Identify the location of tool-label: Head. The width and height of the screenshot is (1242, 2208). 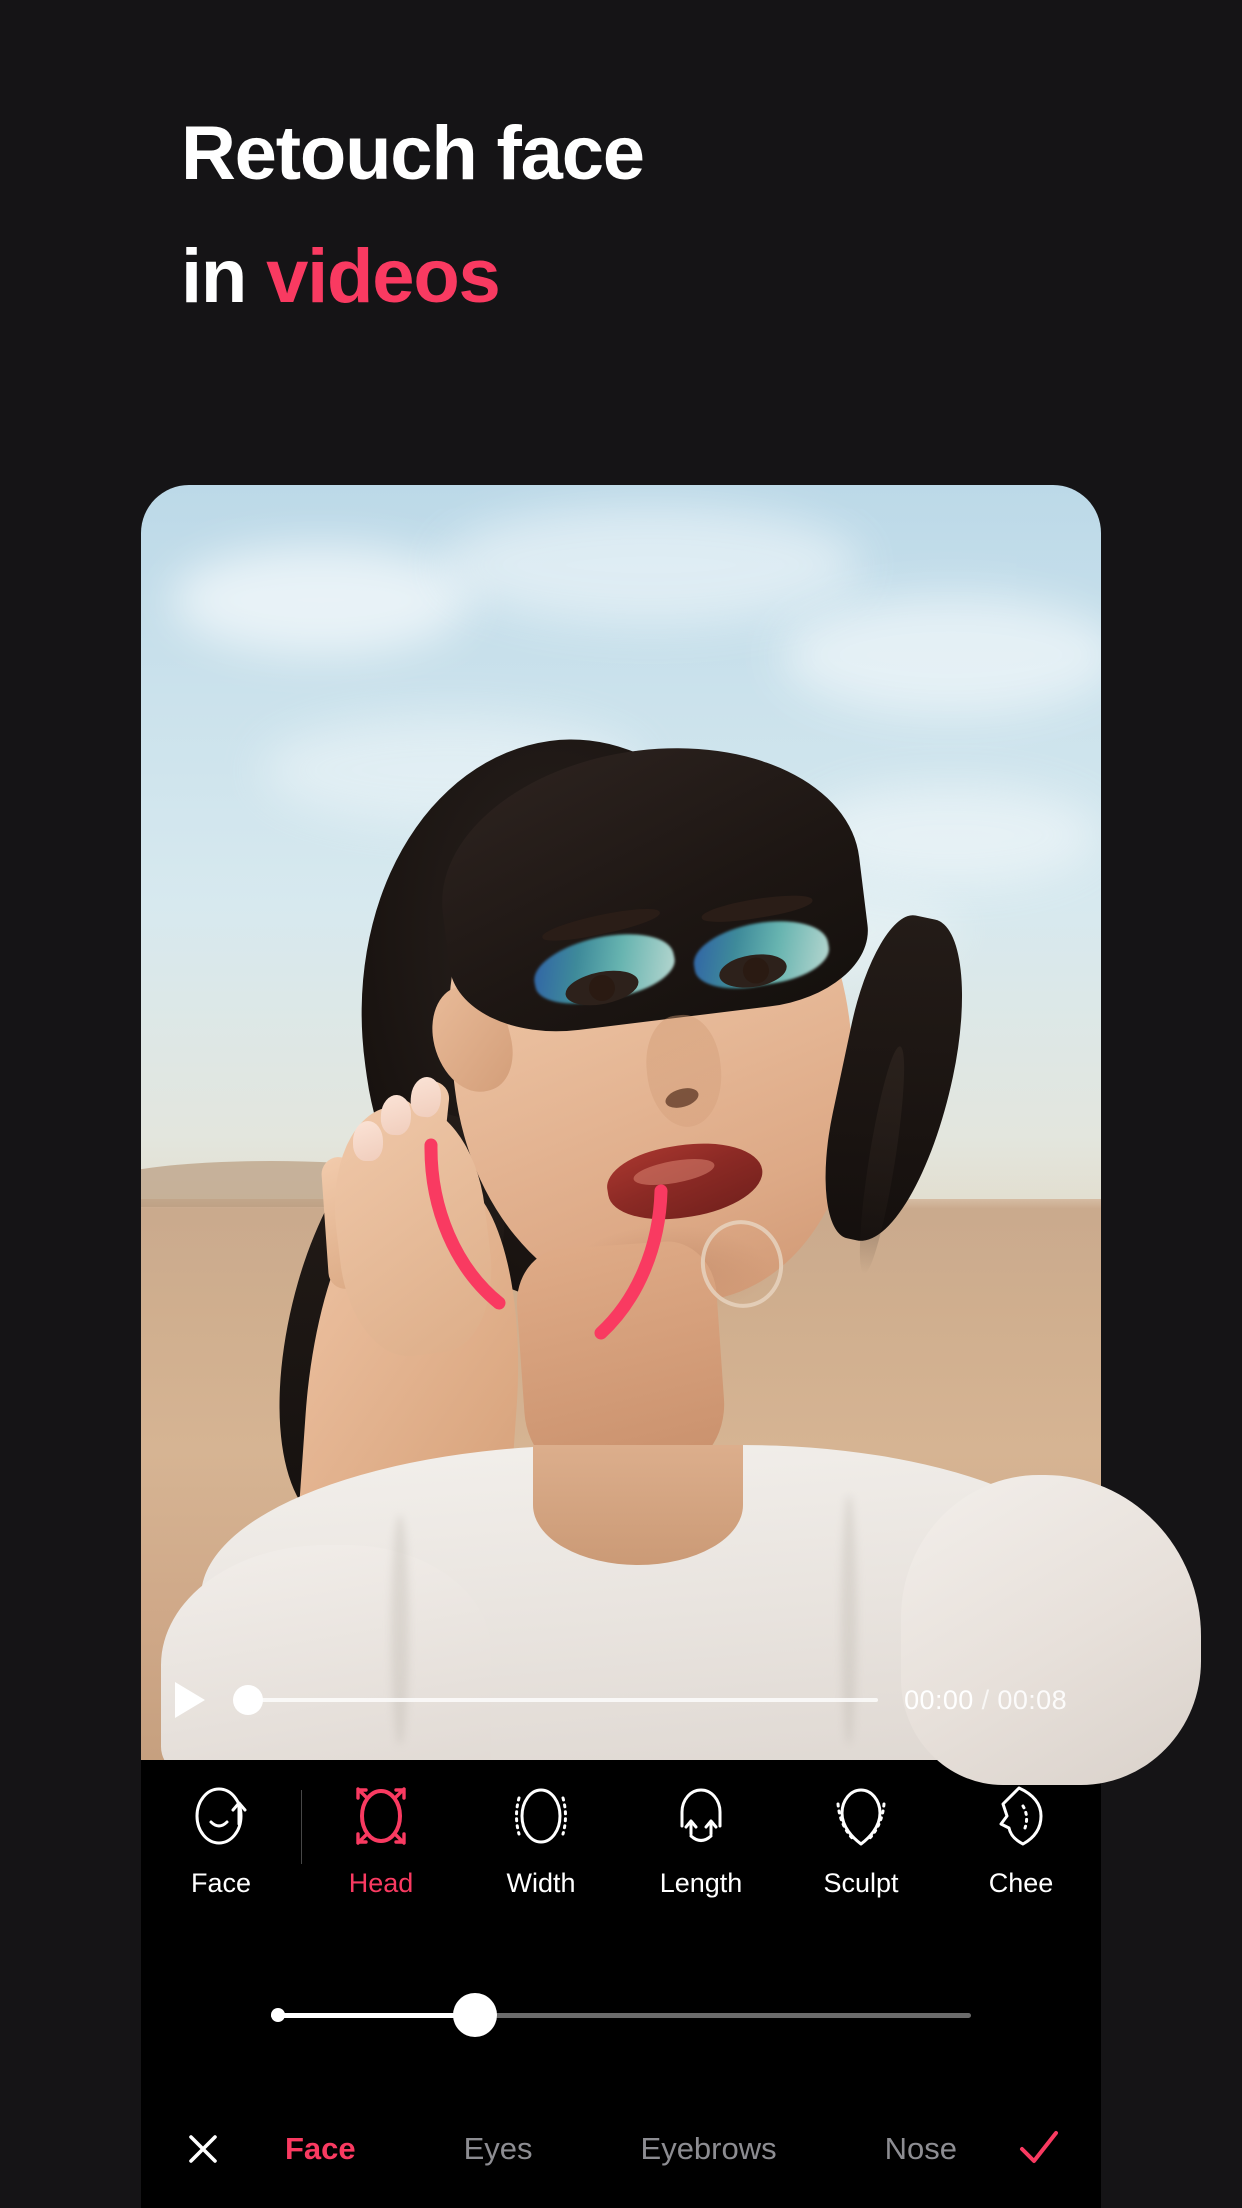
(381, 1883).